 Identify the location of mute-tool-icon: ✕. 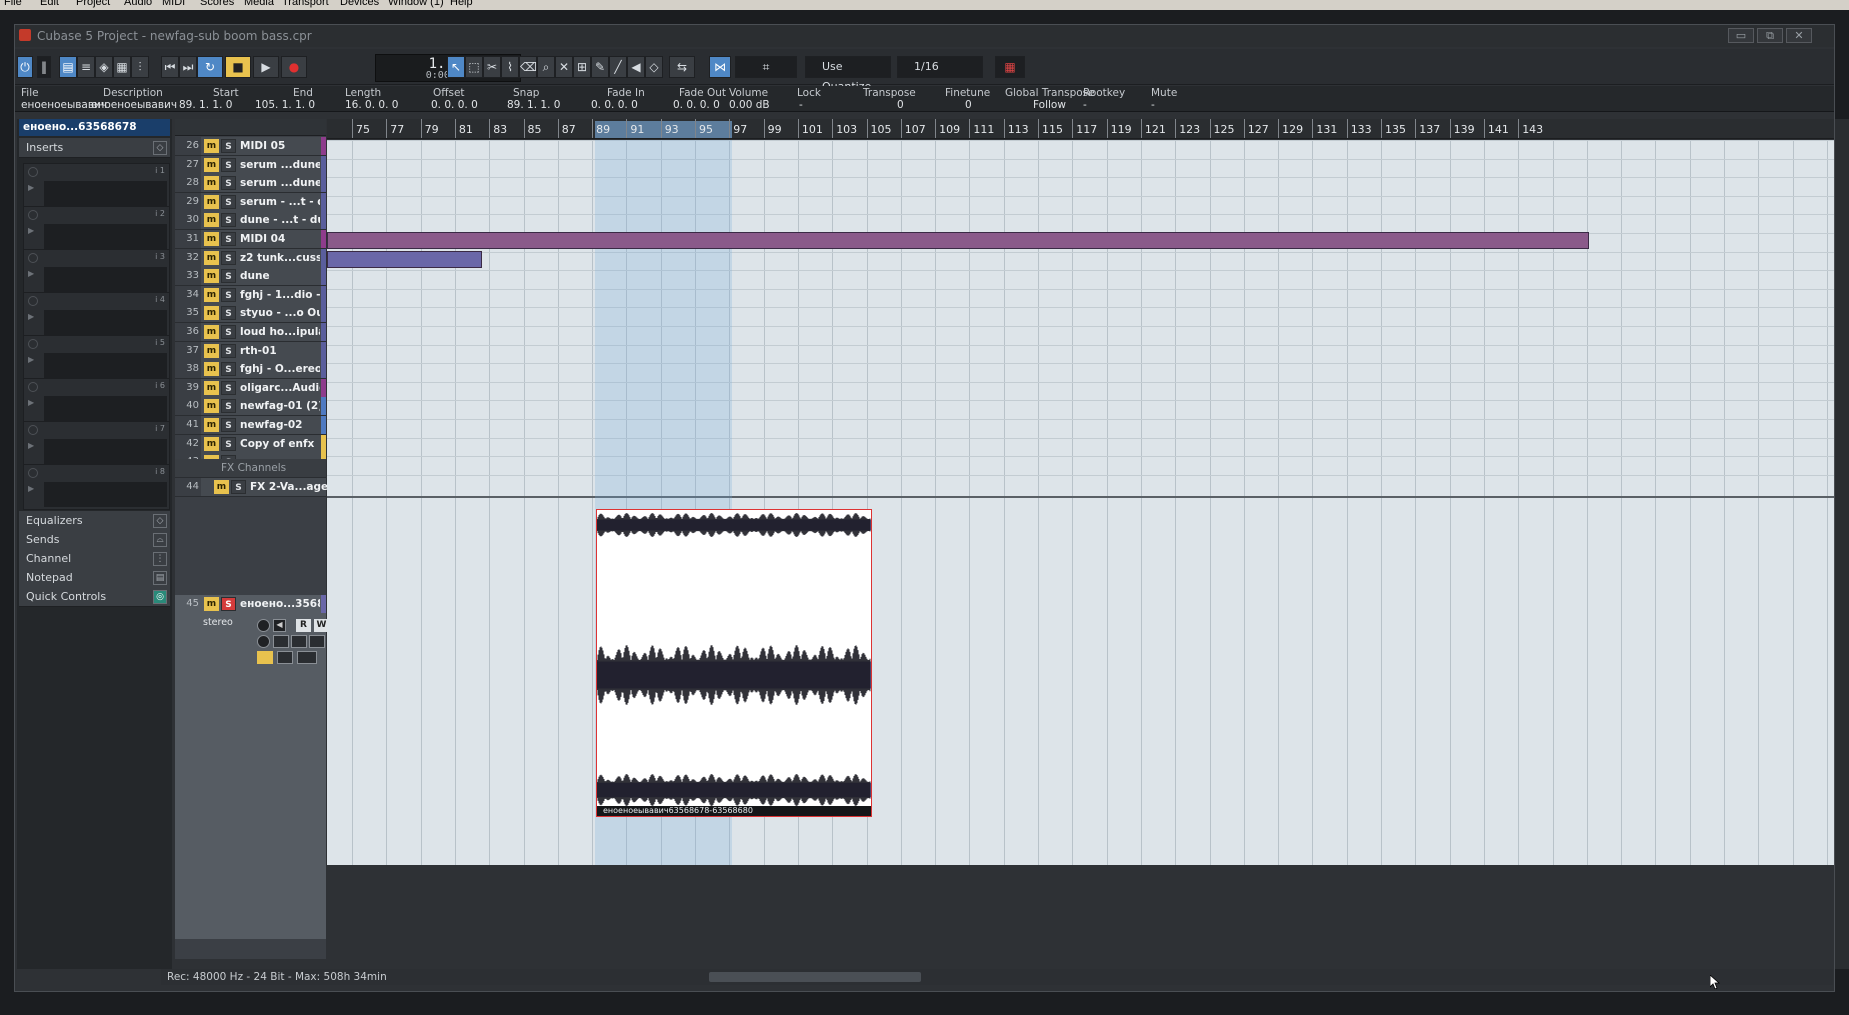
(564, 67).